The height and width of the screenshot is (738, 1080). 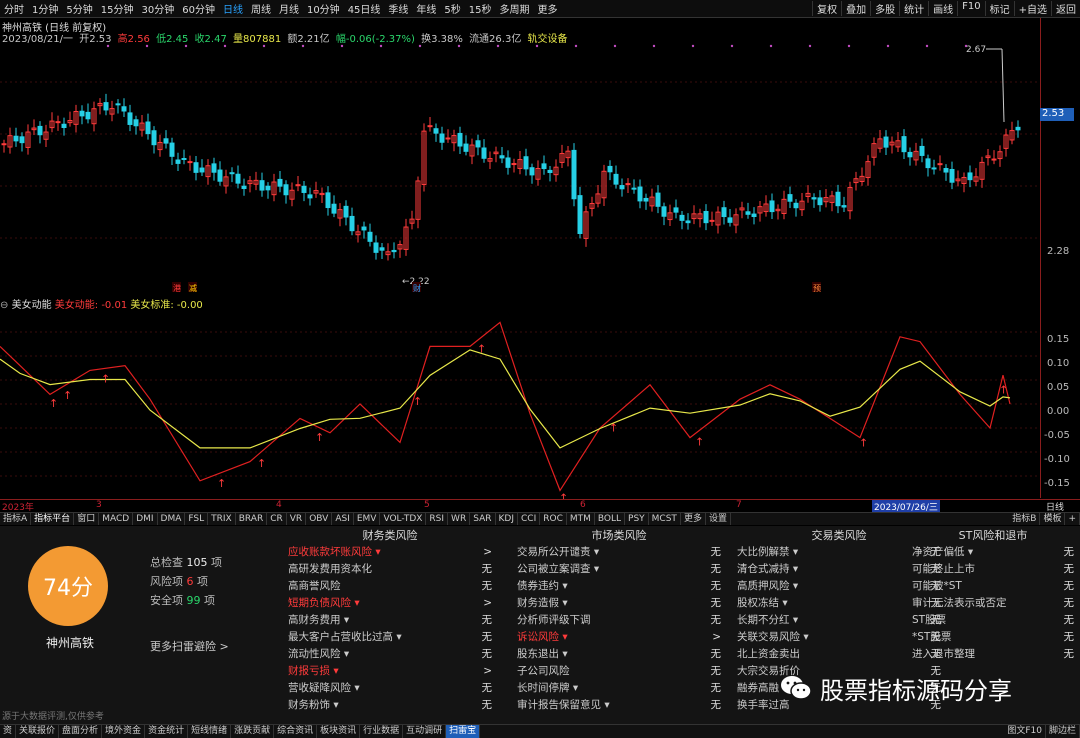 What do you see at coordinates (619, 603) in the screenshot?
I see `risk-item: 财务造假 ▾ 无` at bounding box center [619, 603].